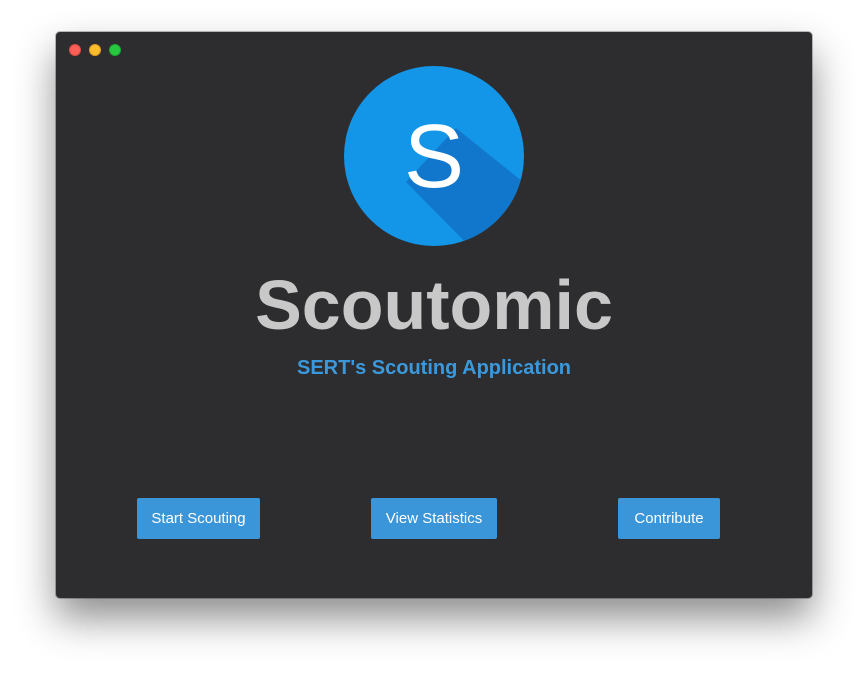 The image size is (868, 678). I want to click on view-statistics-button: View Statistics, so click(434, 518).